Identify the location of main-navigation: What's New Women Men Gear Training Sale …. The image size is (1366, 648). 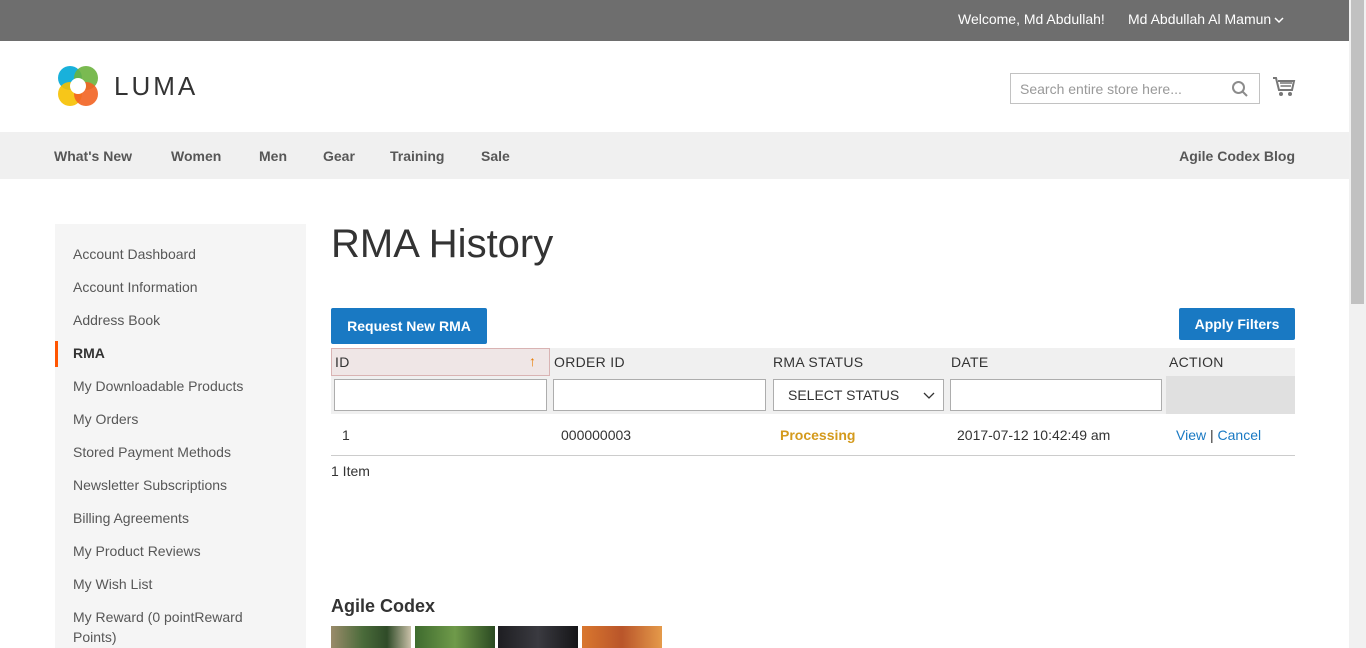
(674, 155).